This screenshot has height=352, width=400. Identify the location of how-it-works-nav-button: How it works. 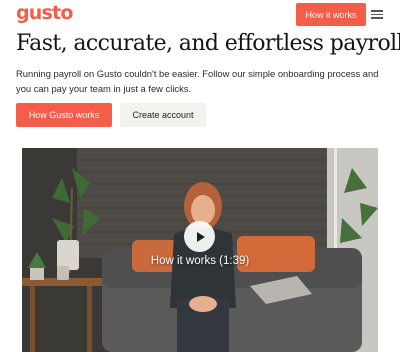
(331, 14).